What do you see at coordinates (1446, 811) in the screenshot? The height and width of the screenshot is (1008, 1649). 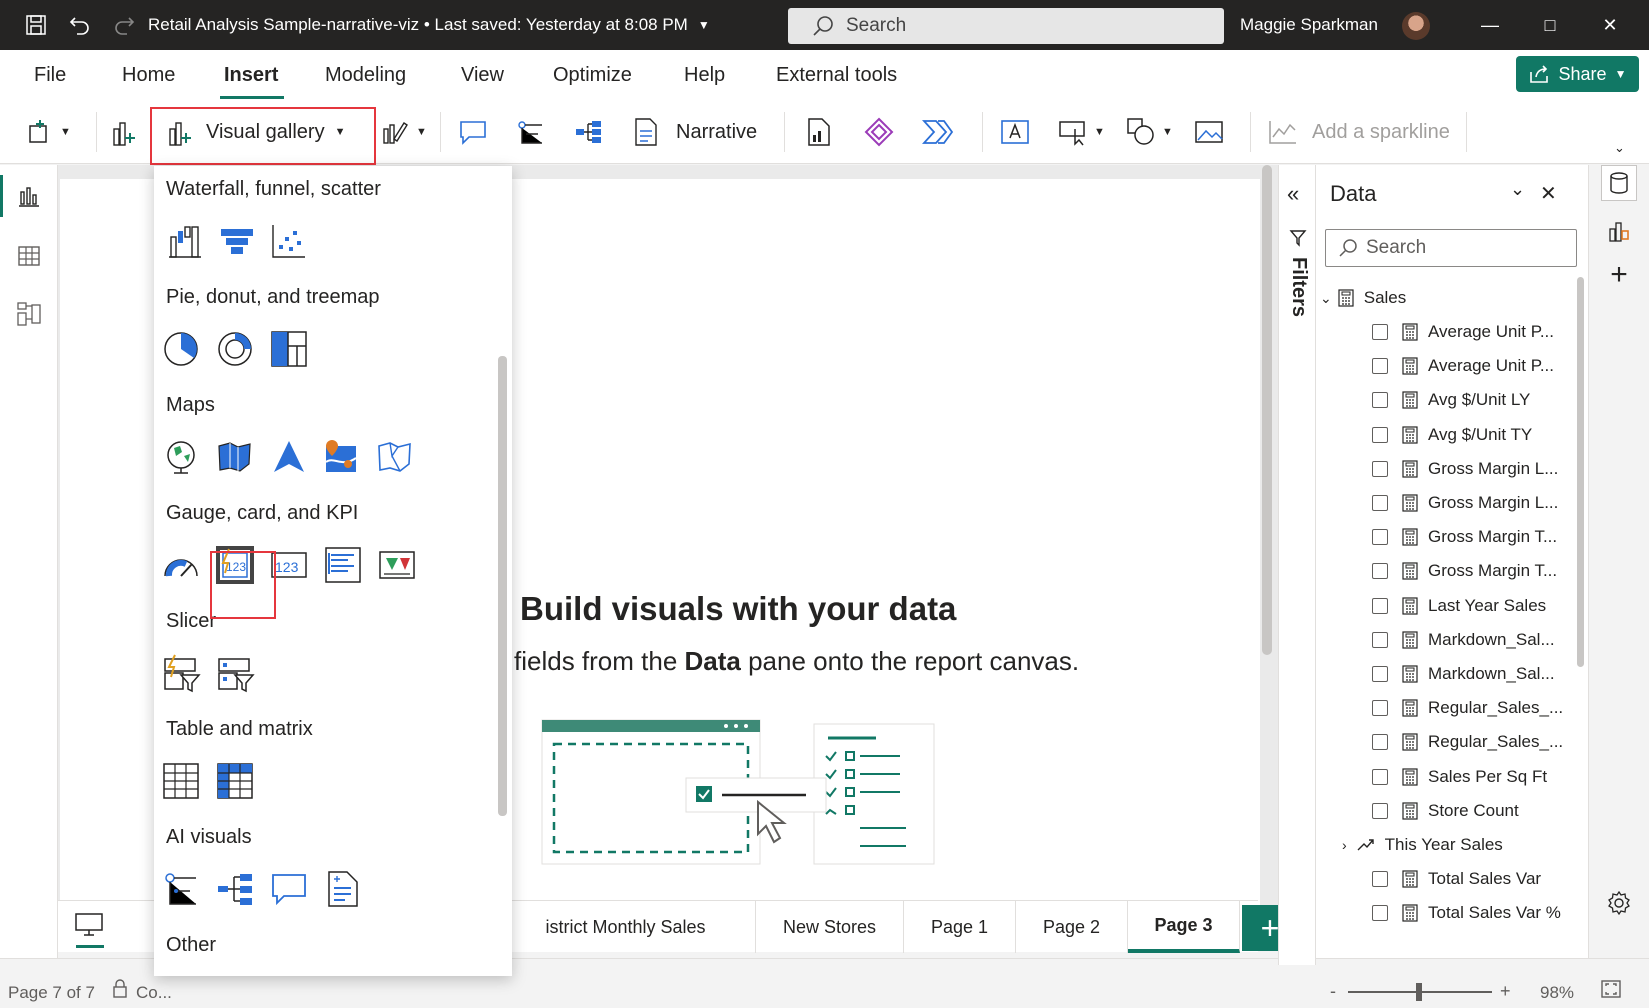 I see `field-item: Store Count` at bounding box center [1446, 811].